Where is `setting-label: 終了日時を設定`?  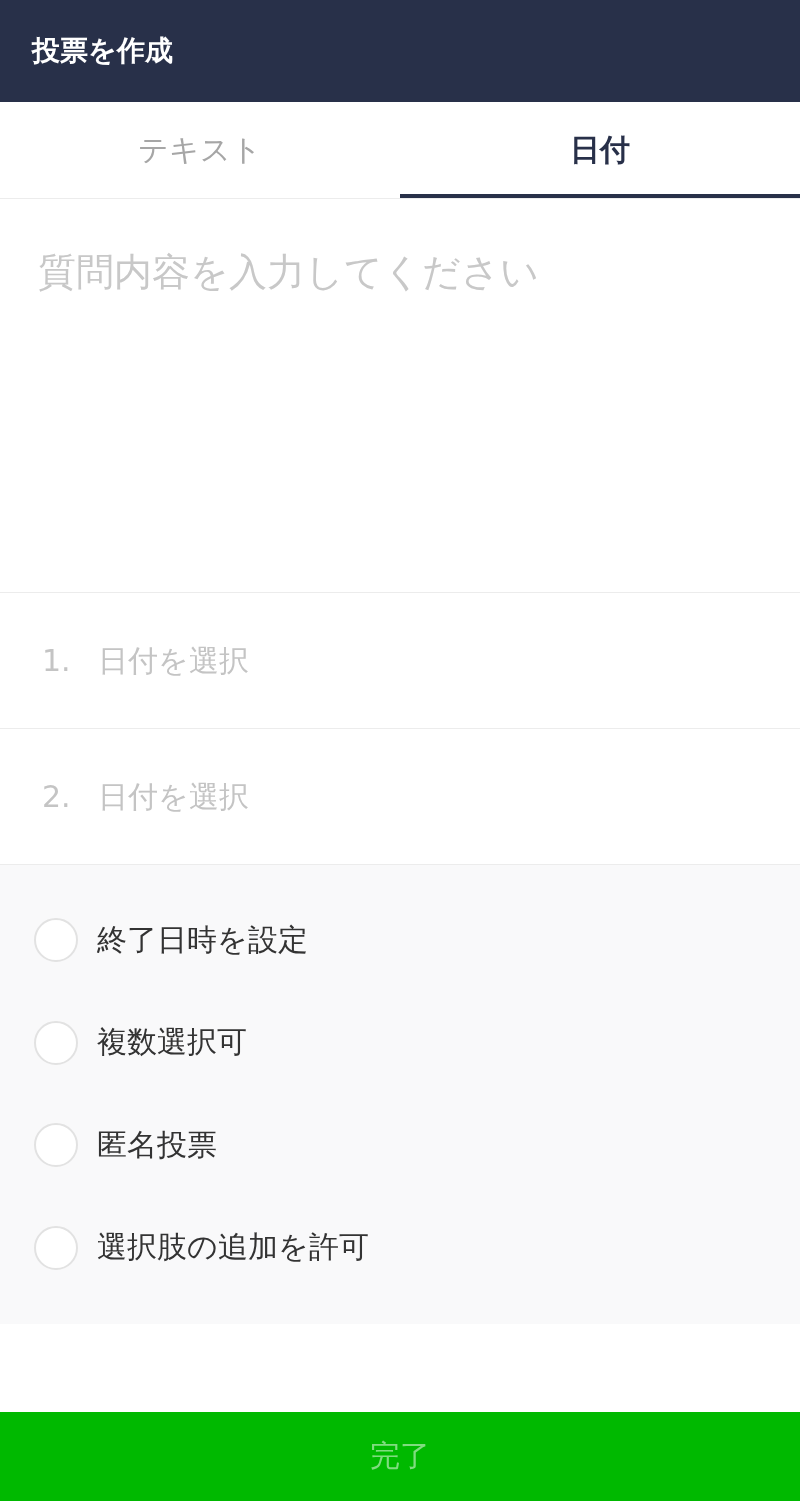
setting-label: 終了日時を設定 is located at coordinates (202, 939).